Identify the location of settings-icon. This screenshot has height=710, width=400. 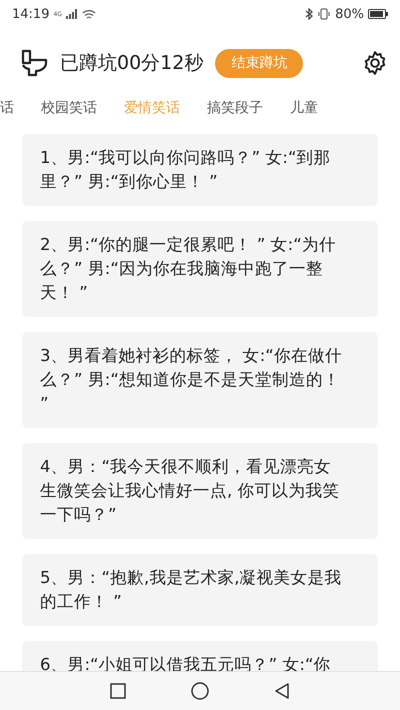
(375, 63).